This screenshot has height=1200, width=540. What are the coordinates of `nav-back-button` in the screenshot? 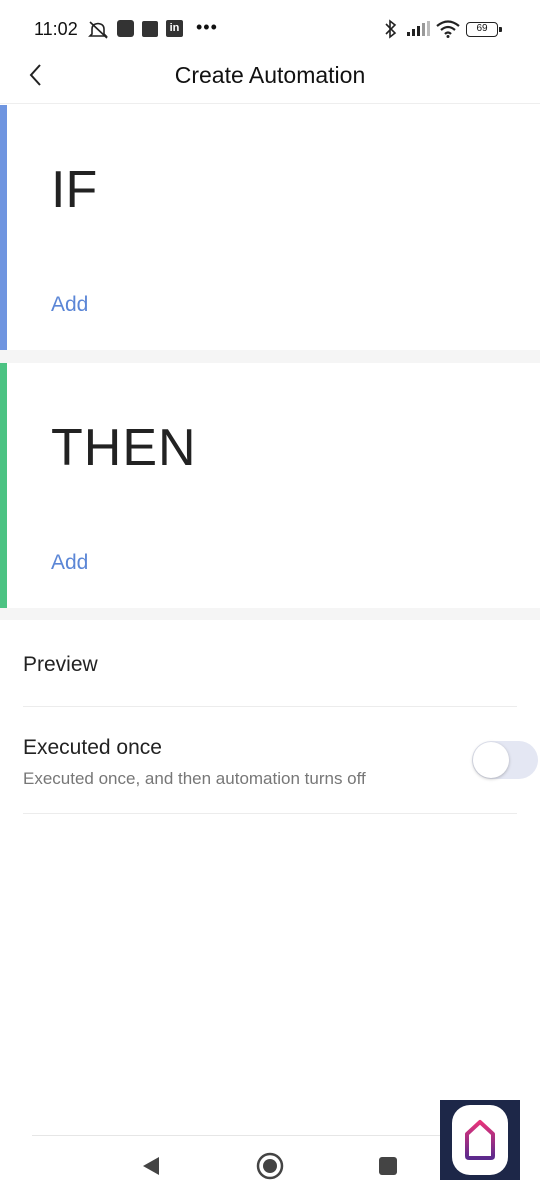 It's located at (151, 1168).